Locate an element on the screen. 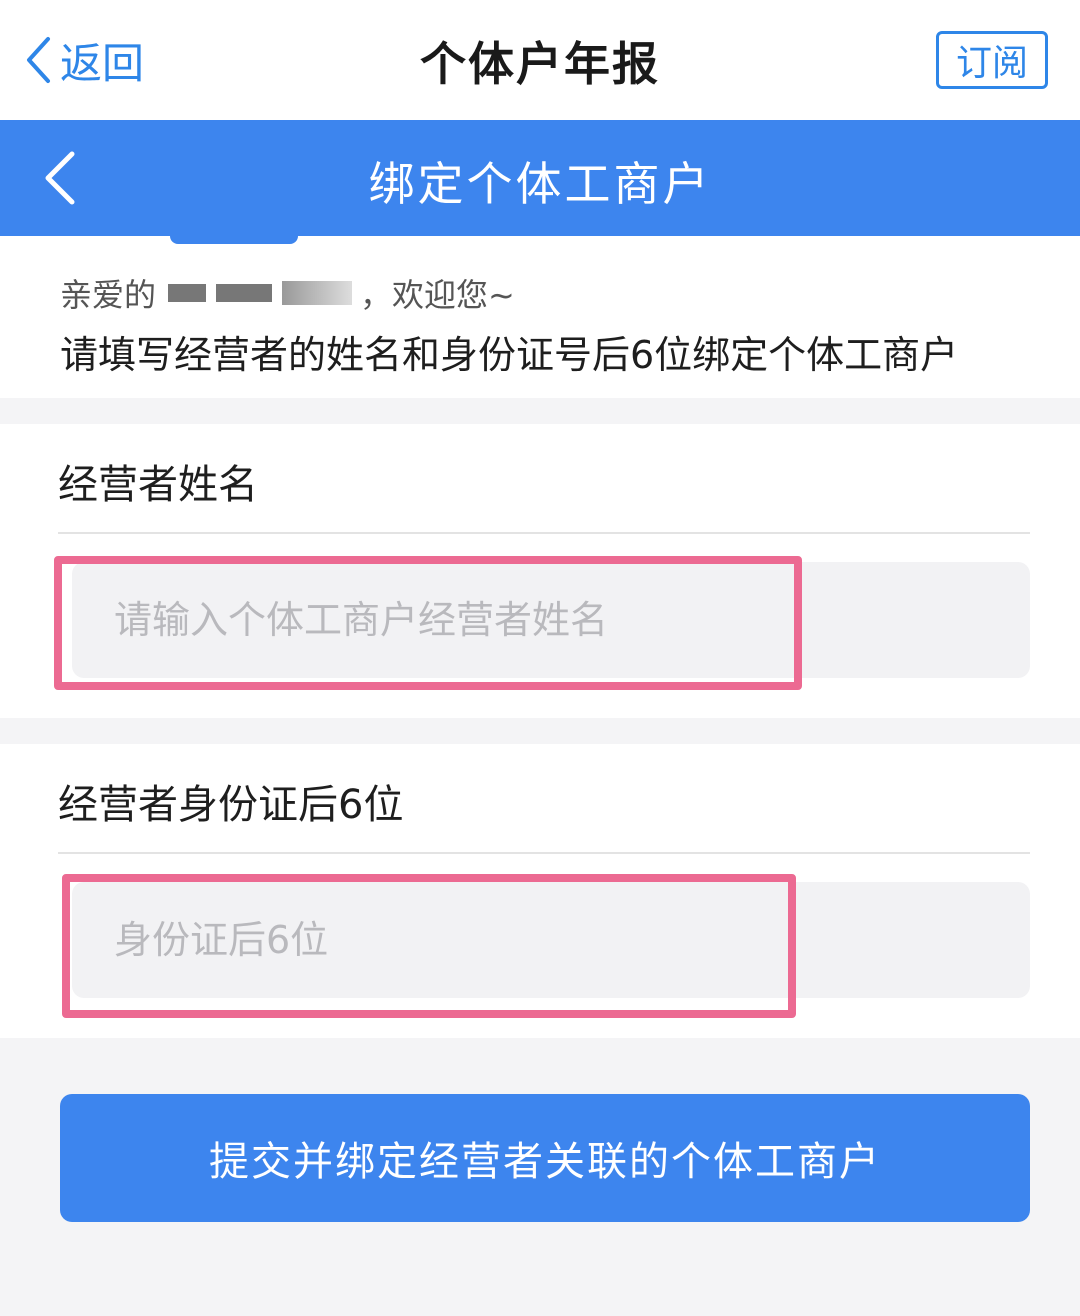  greeting-suffix: ，欢迎您~ is located at coordinates (437, 295).